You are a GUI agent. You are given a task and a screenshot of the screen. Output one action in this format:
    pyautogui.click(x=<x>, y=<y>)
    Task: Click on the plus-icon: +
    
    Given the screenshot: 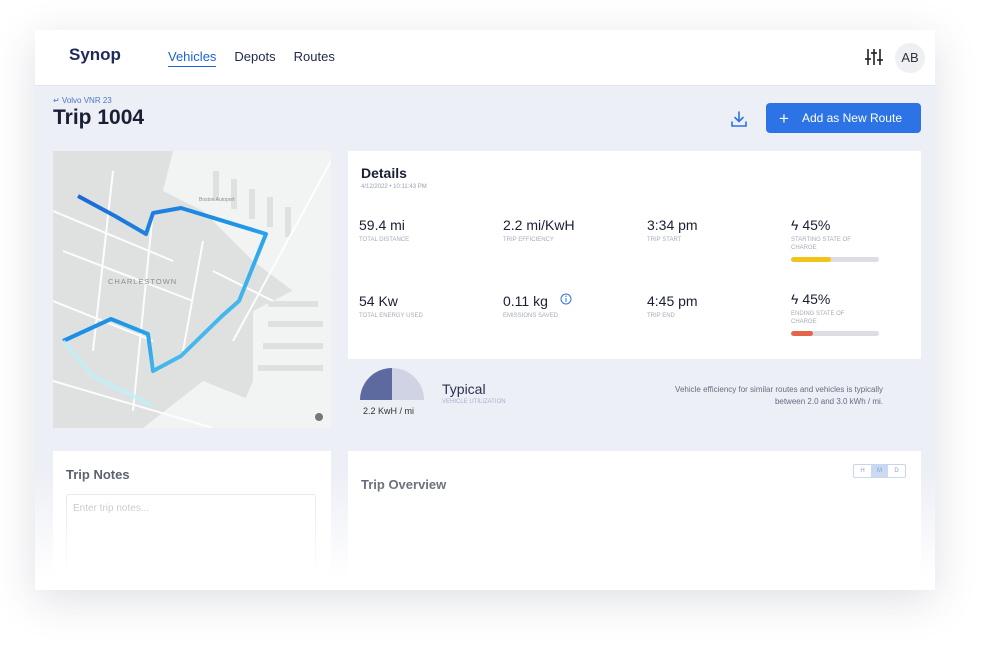 What is the action you would take?
    pyautogui.click(x=784, y=118)
    